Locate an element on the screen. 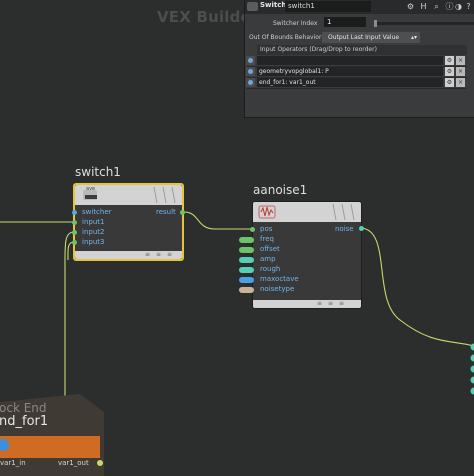  parameter-panel-header: Switch switch1 ⚙ H ⌕ ⓘ ◑ ? is located at coordinates (359, 7).